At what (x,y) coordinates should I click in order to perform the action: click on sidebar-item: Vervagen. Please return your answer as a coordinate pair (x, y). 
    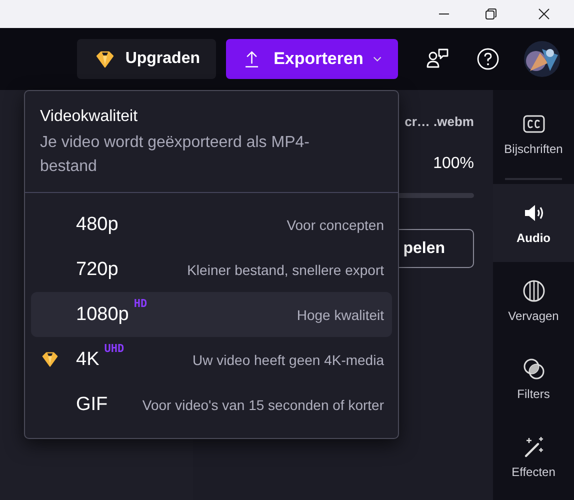
    Looking at the image, I should click on (533, 301).